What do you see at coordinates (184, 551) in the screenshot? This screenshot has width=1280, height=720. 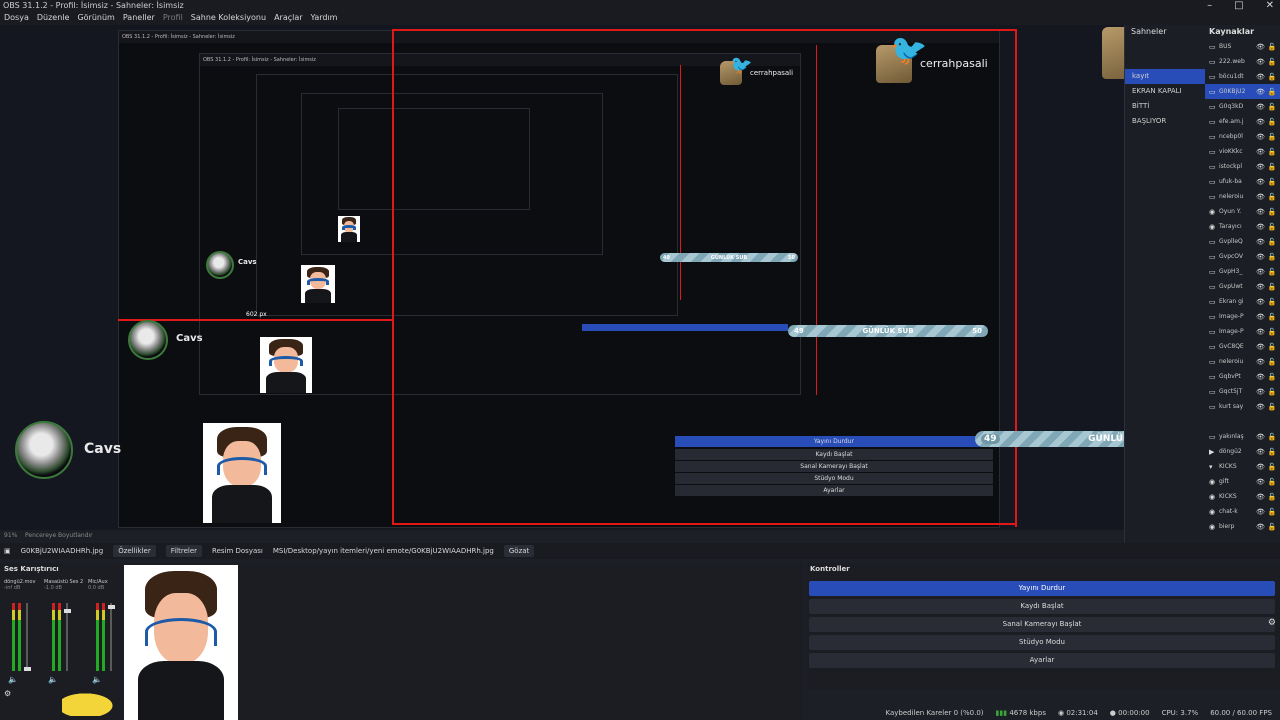 I see `filters-button: Filtreler` at bounding box center [184, 551].